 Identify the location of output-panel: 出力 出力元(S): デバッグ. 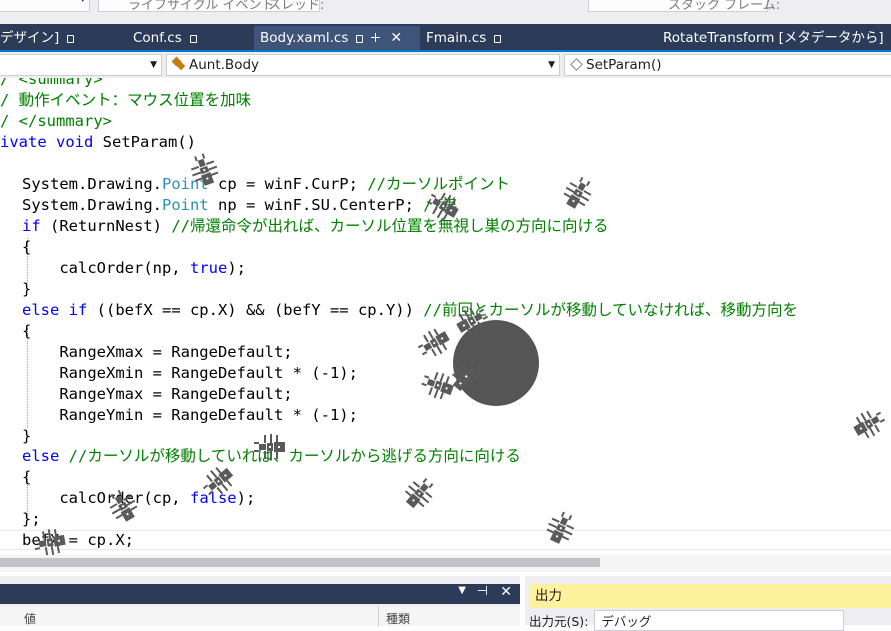
(708, 603).